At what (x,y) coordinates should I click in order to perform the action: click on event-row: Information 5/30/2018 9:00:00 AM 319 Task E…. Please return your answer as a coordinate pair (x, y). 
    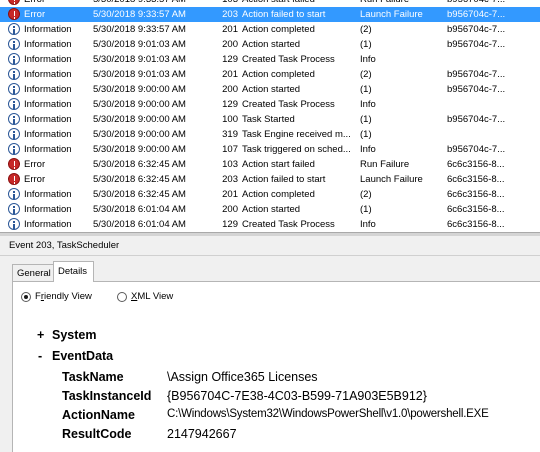
    Looking at the image, I should click on (270, 134).